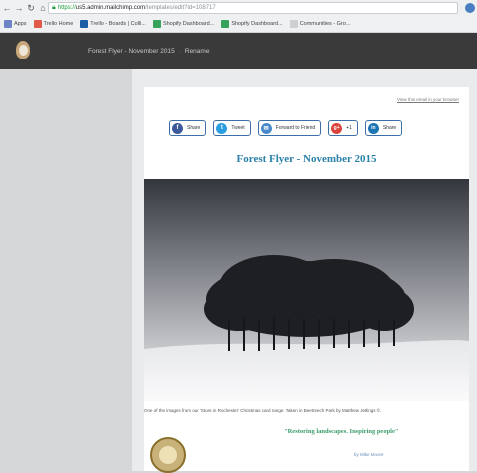  Describe the element at coordinates (168, 455) in the screenshot. I see `organisation-seal-logo` at that location.